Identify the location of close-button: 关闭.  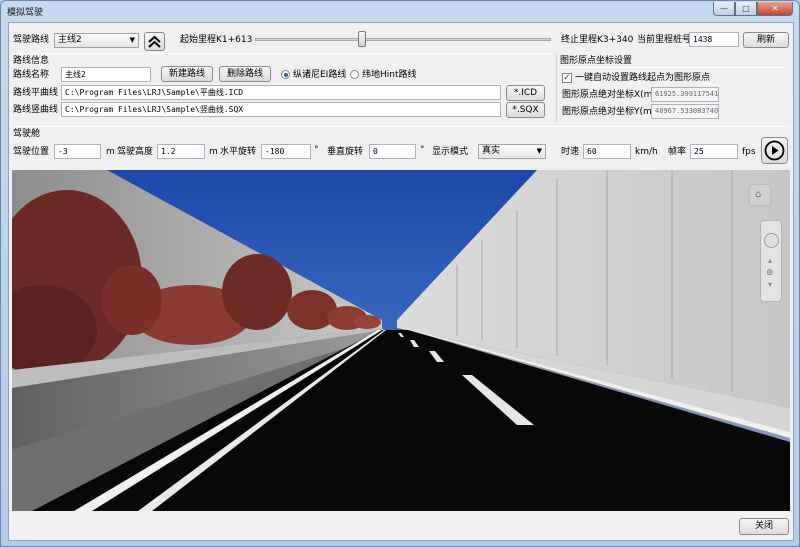
(764, 526).